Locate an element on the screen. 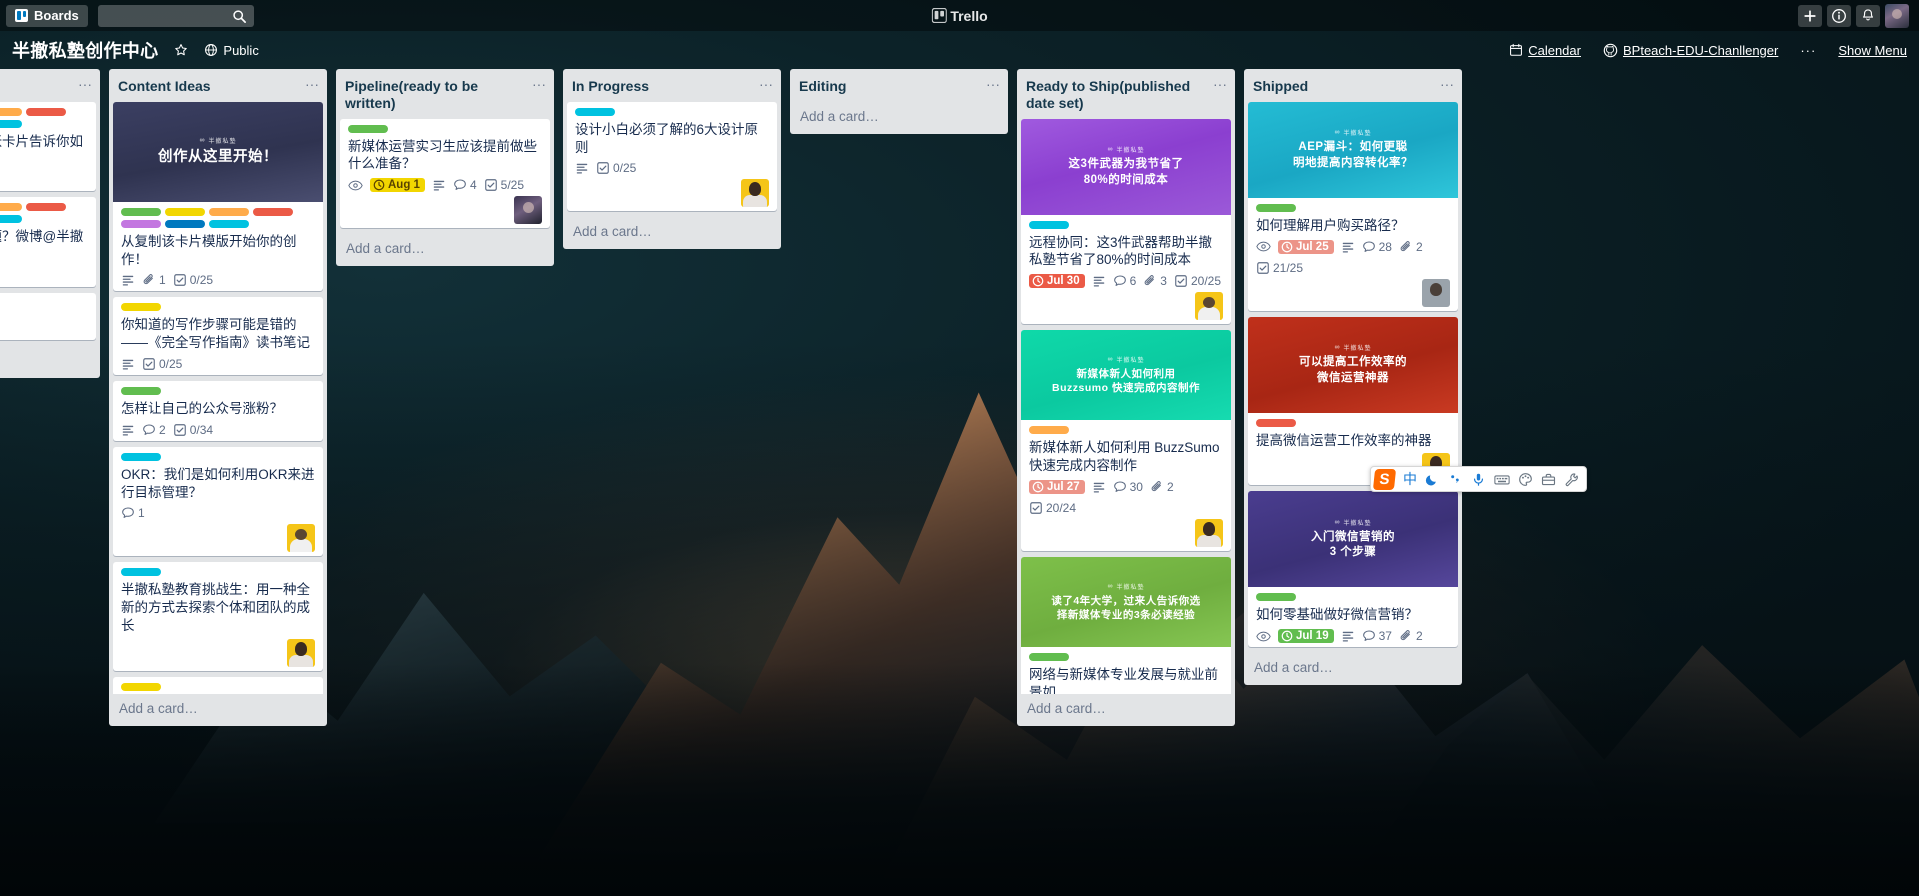 The height and width of the screenshot is (896, 1919). card: 怎样让自己的公众号涨粉？ 2 0/34 is located at coordinates (218, 411).